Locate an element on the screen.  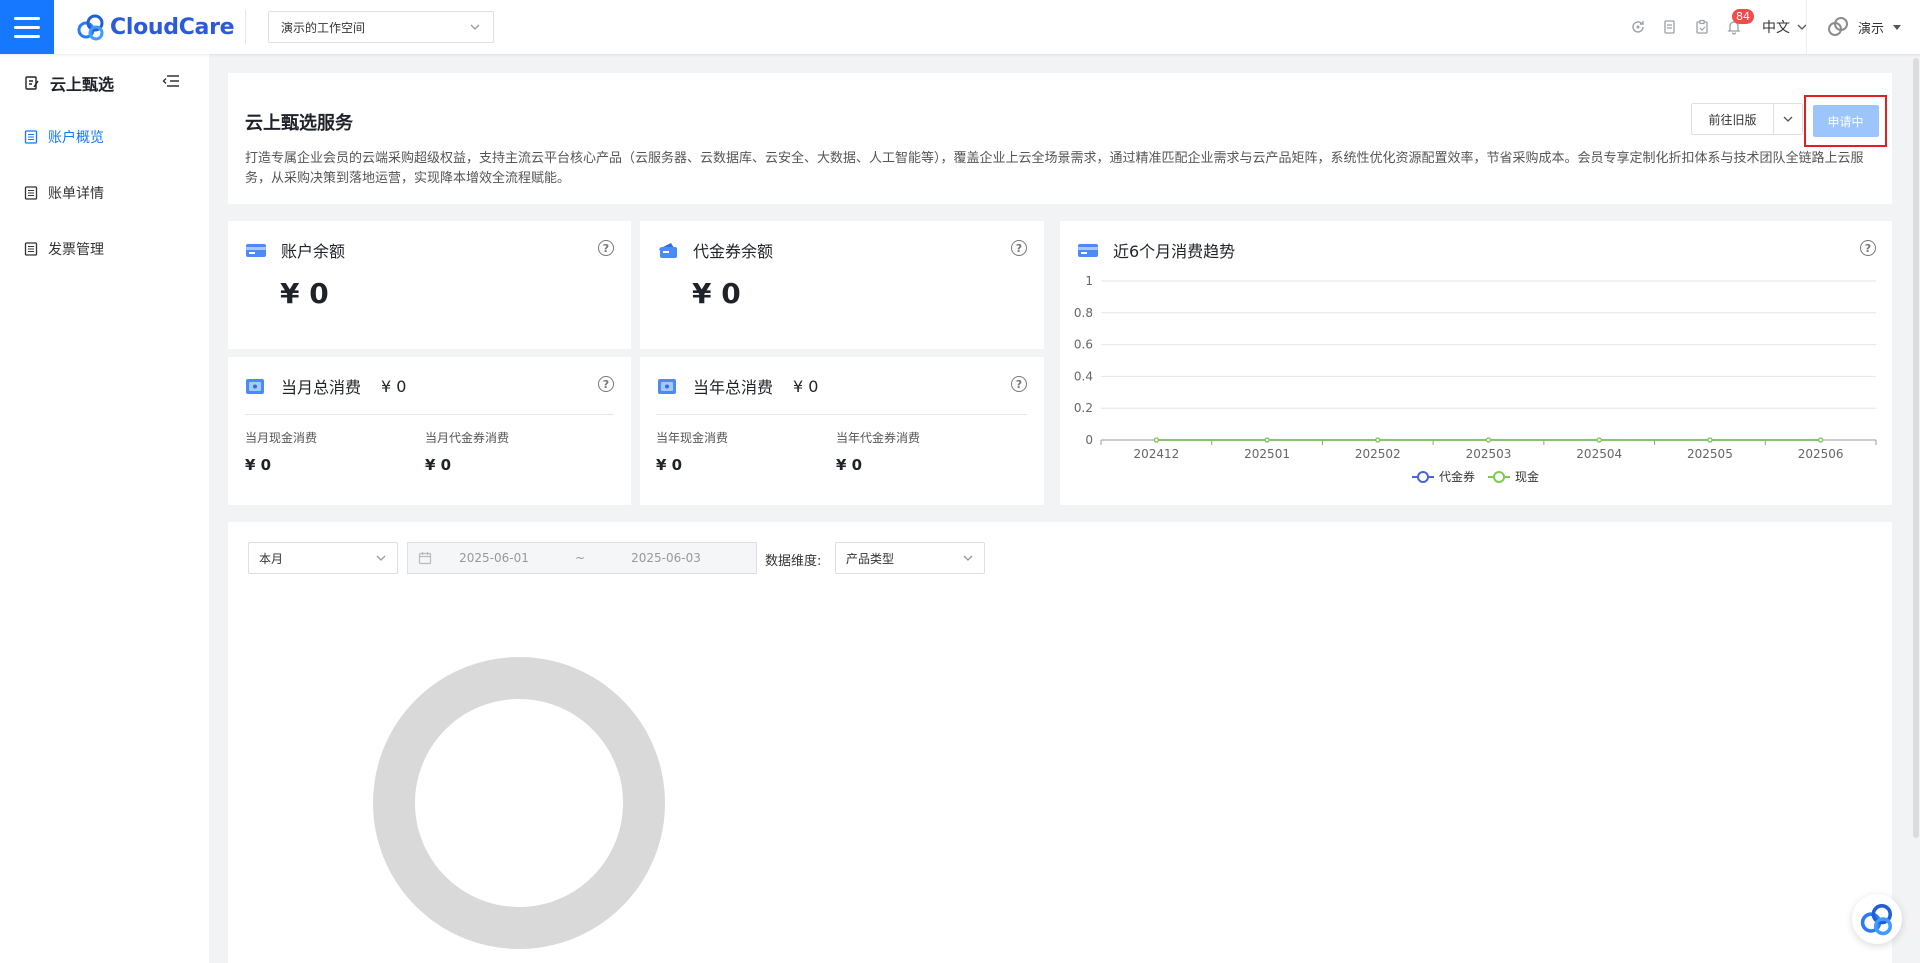
clipboard-icon is located at coordinates (1702, 27).